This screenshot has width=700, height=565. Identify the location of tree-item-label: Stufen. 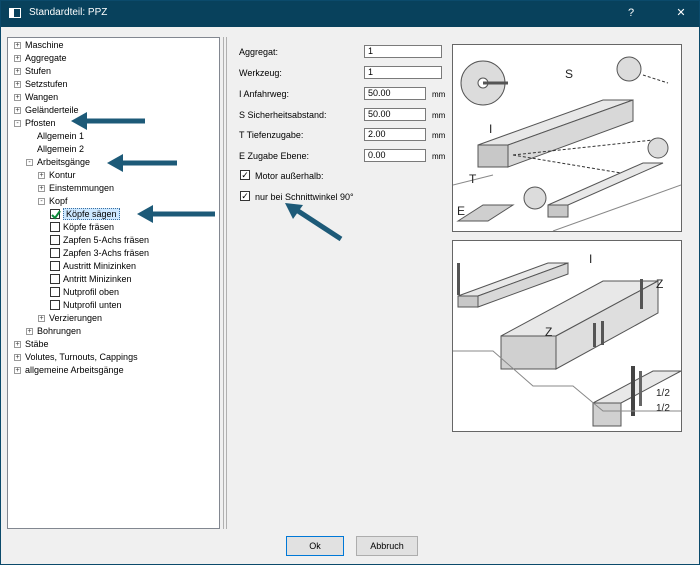
(38, 71).